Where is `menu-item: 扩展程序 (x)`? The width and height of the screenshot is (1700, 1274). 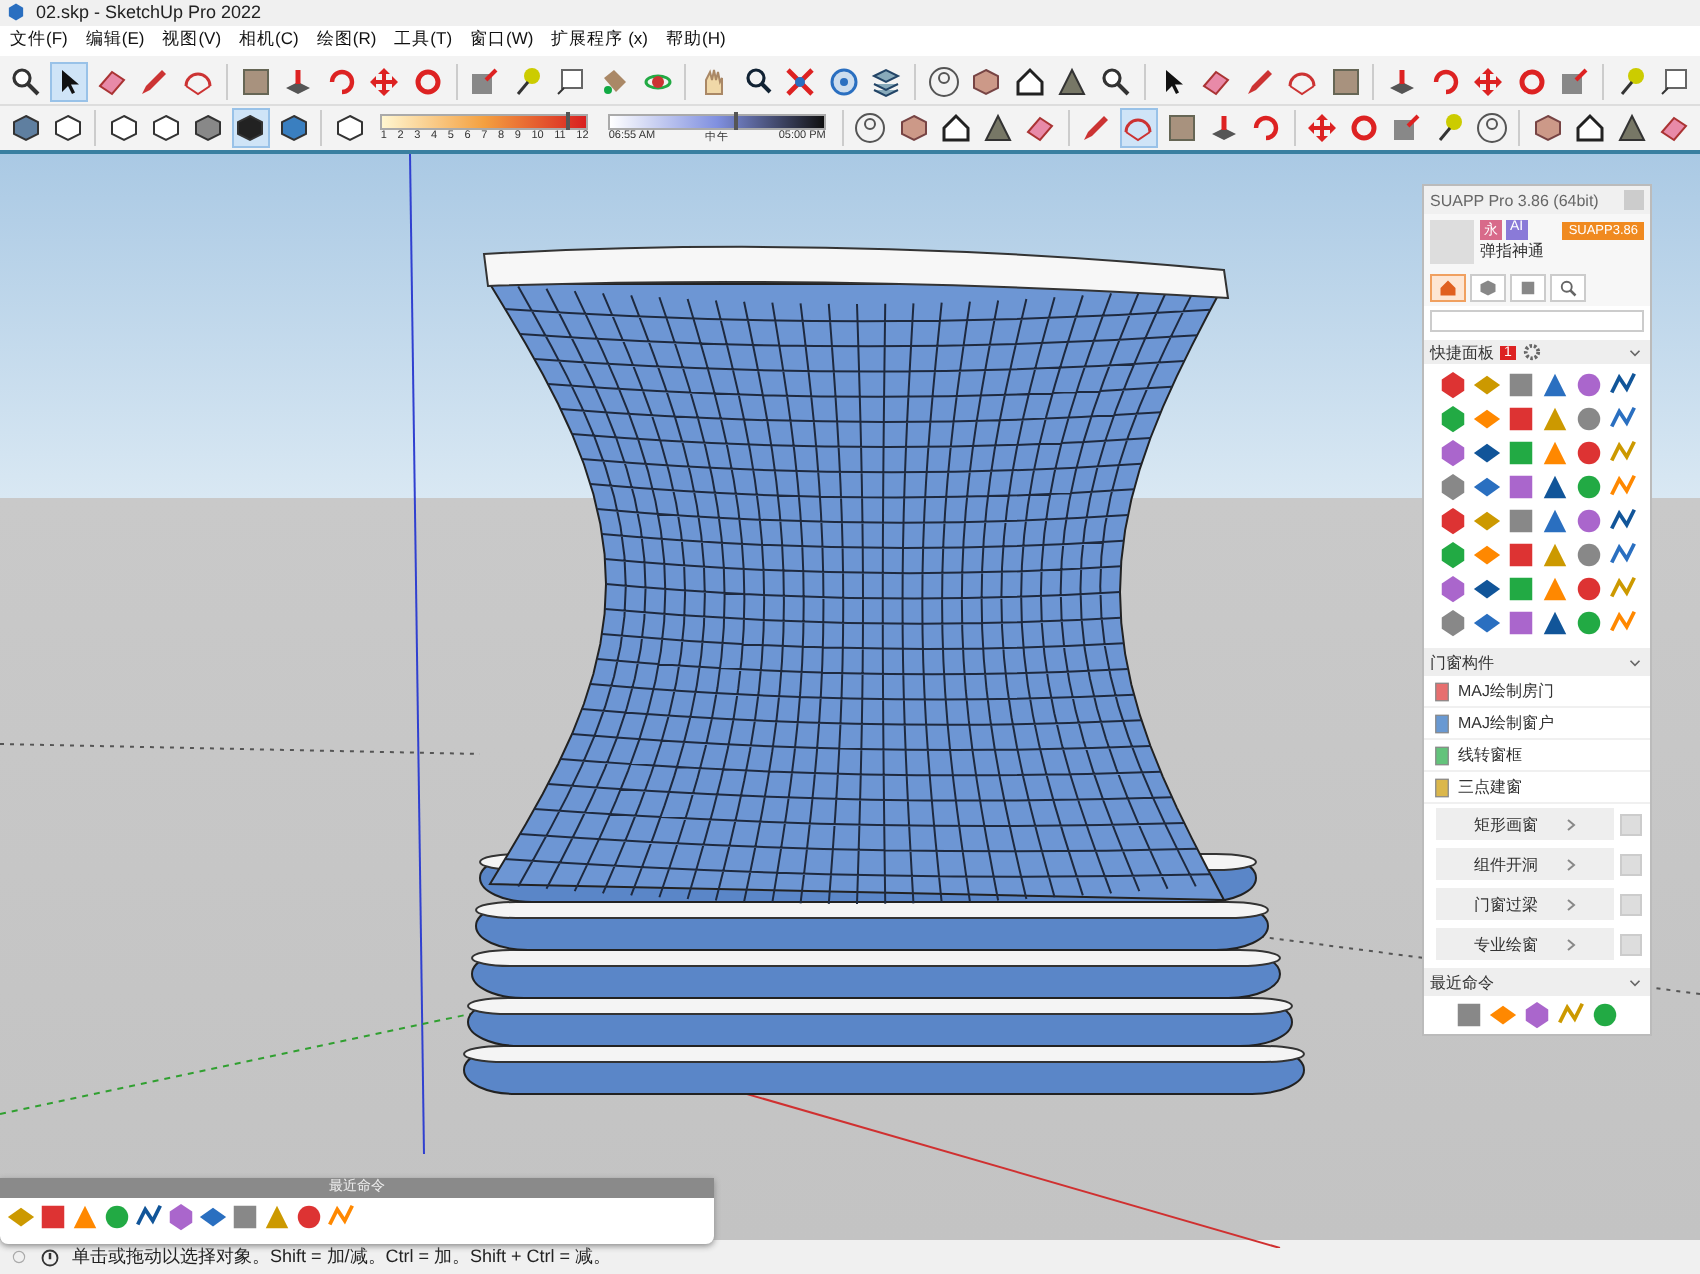 menu-item: 扩展程序 (x) is located at coordinates (602, 40).